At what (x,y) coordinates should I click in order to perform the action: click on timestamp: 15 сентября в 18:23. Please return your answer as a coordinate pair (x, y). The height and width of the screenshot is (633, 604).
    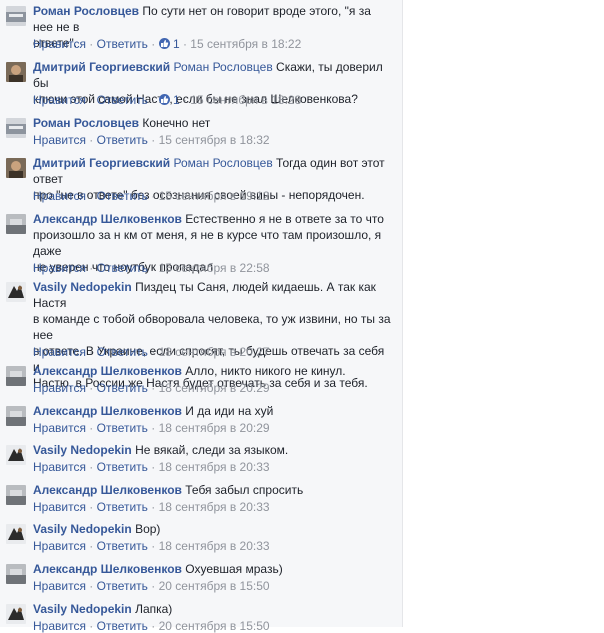
    Looking at the image, I should click on (245, 100).